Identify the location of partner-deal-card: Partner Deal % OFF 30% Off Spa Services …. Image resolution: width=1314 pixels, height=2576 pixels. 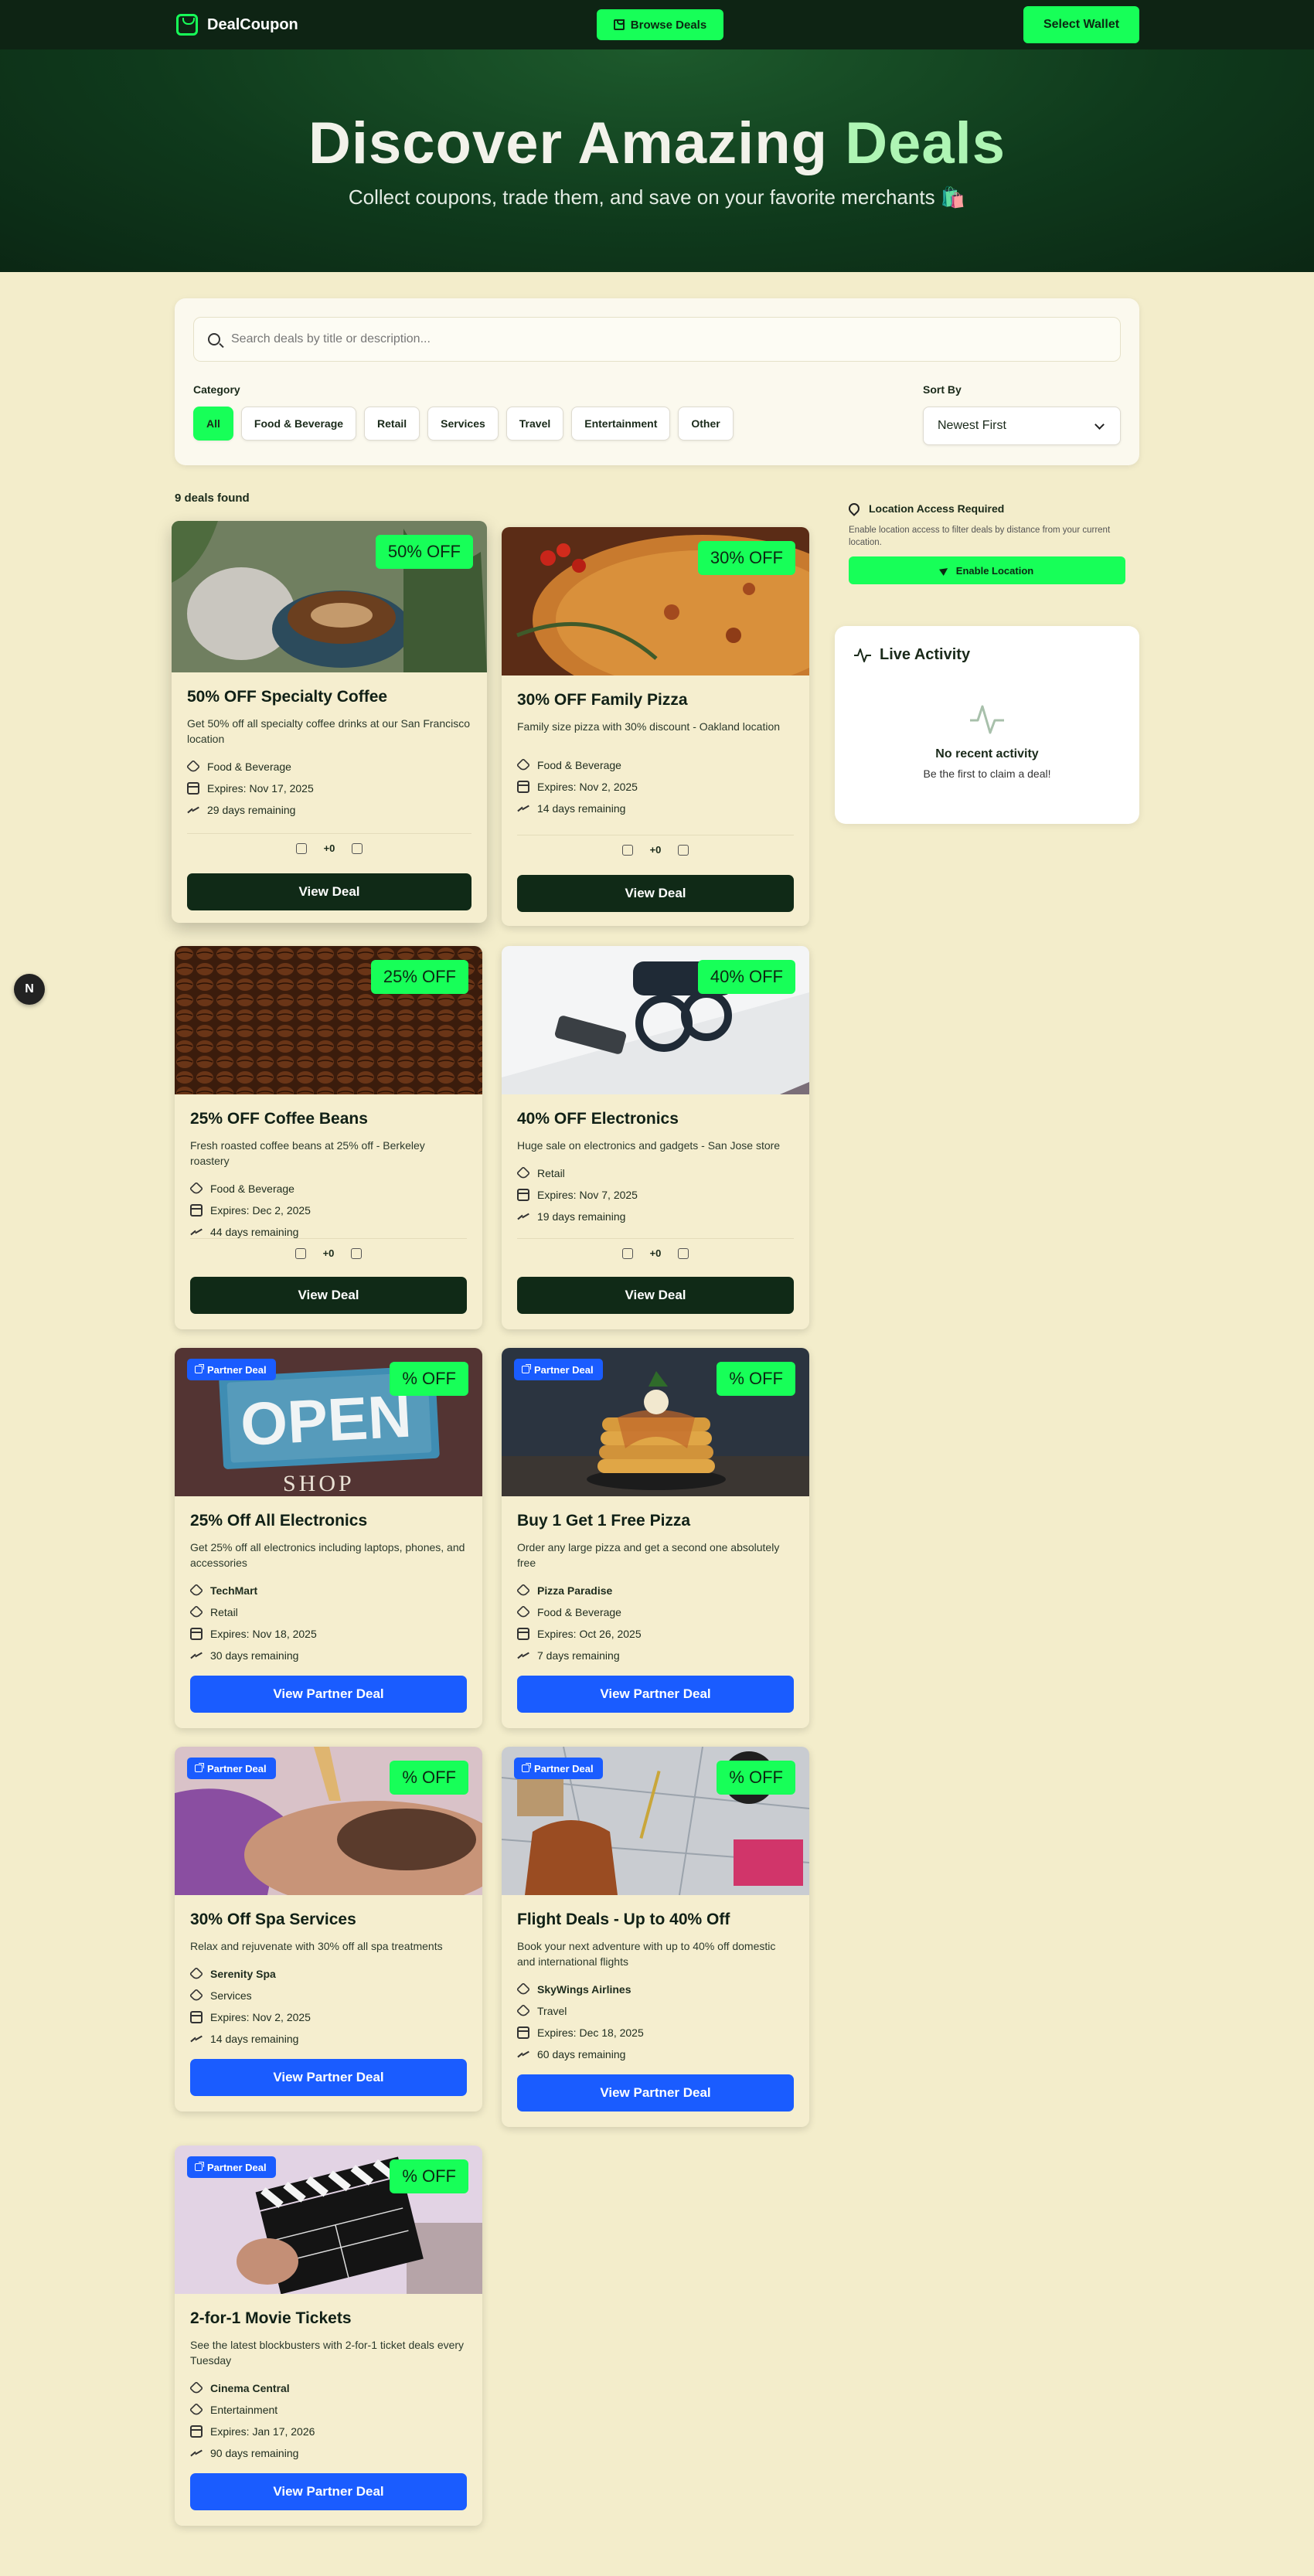
(328, 1929).